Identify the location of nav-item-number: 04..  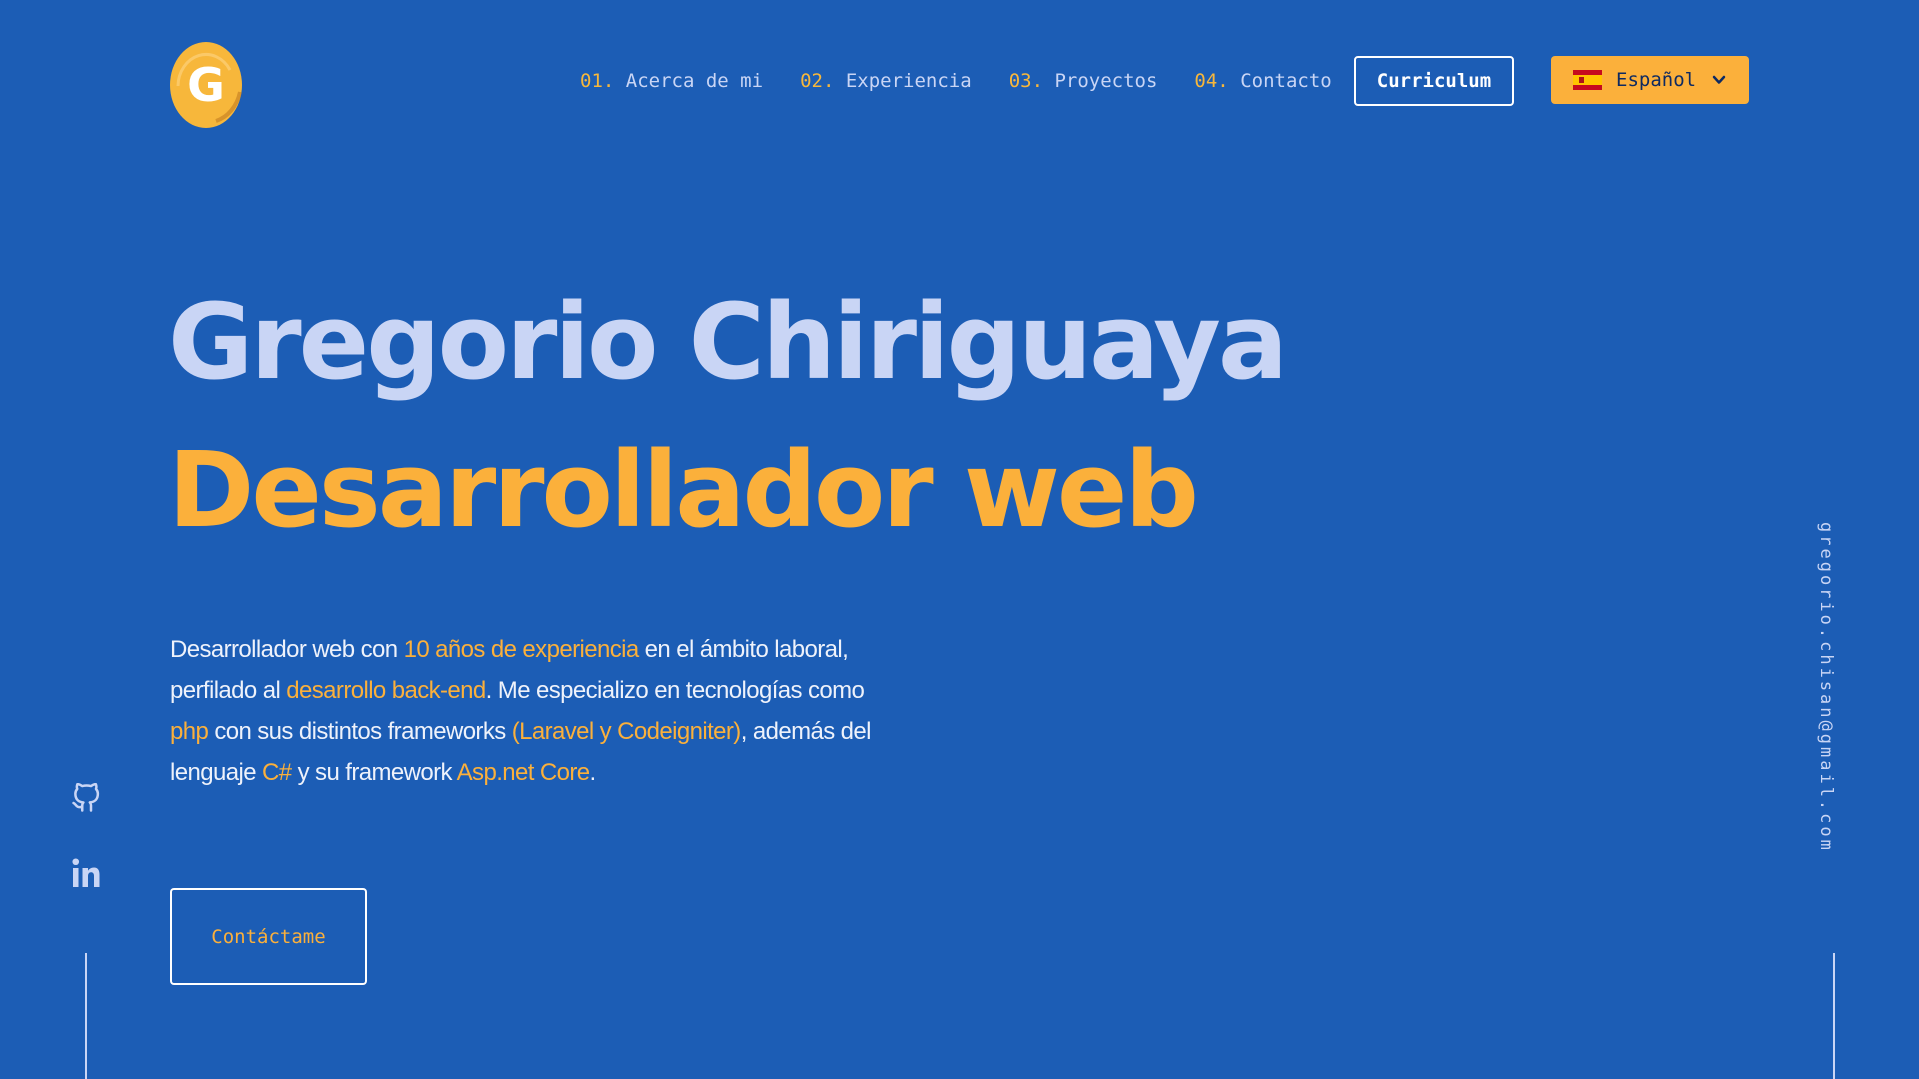
(1211, 81).